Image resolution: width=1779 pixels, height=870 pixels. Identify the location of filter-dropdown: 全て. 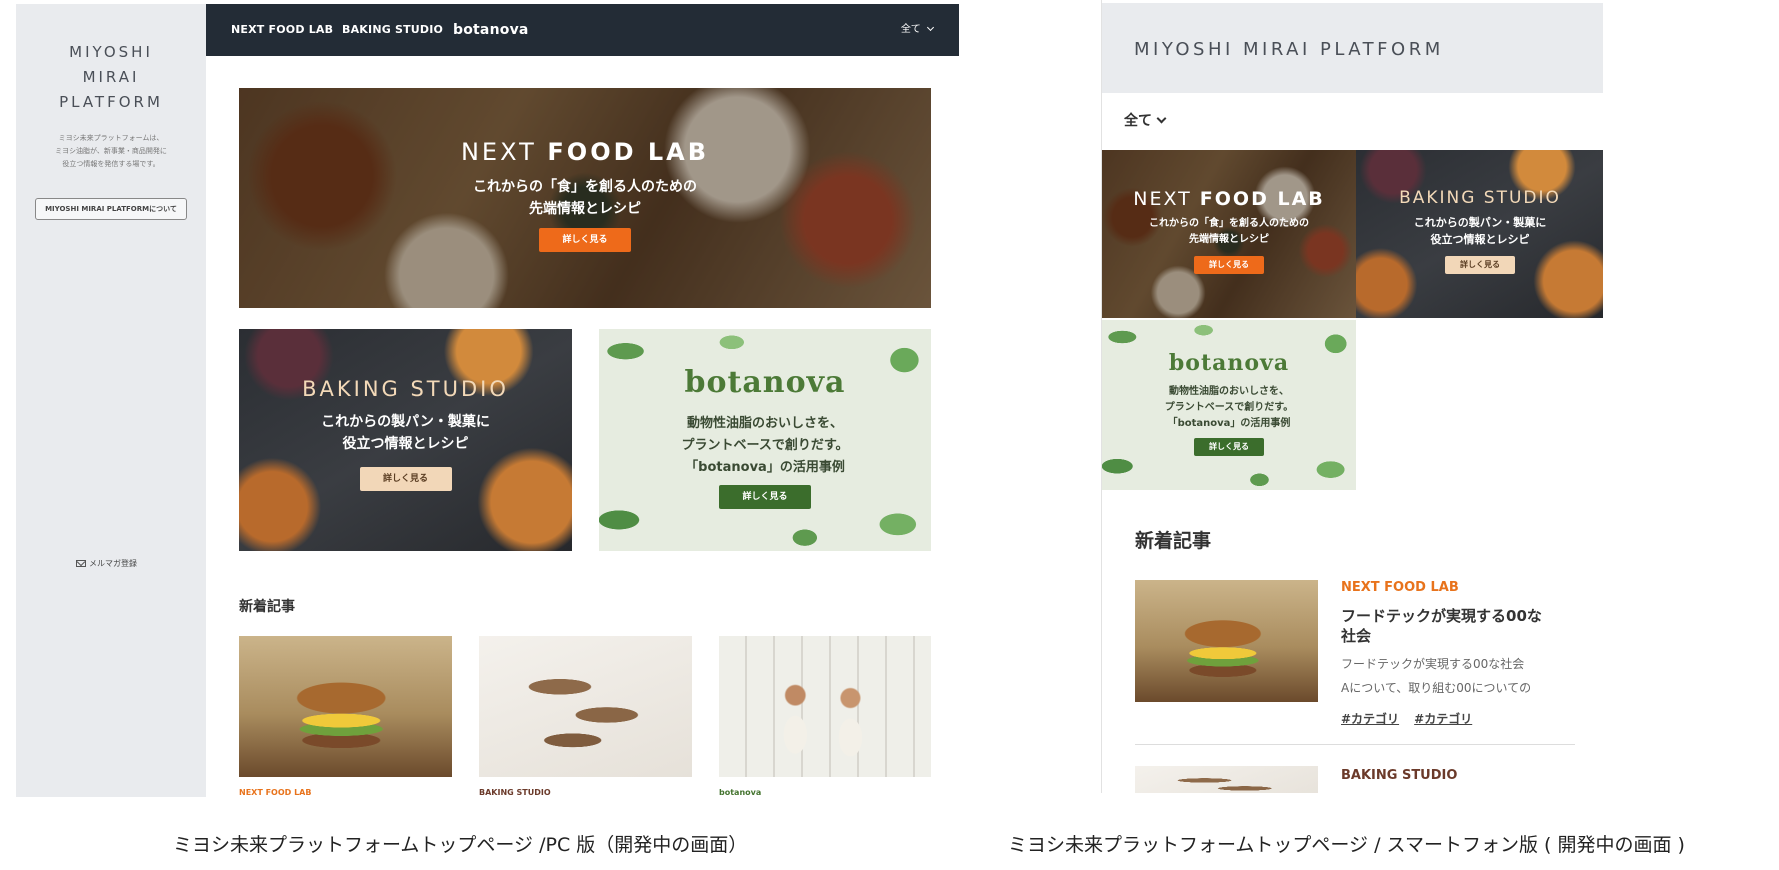
(917, 30).